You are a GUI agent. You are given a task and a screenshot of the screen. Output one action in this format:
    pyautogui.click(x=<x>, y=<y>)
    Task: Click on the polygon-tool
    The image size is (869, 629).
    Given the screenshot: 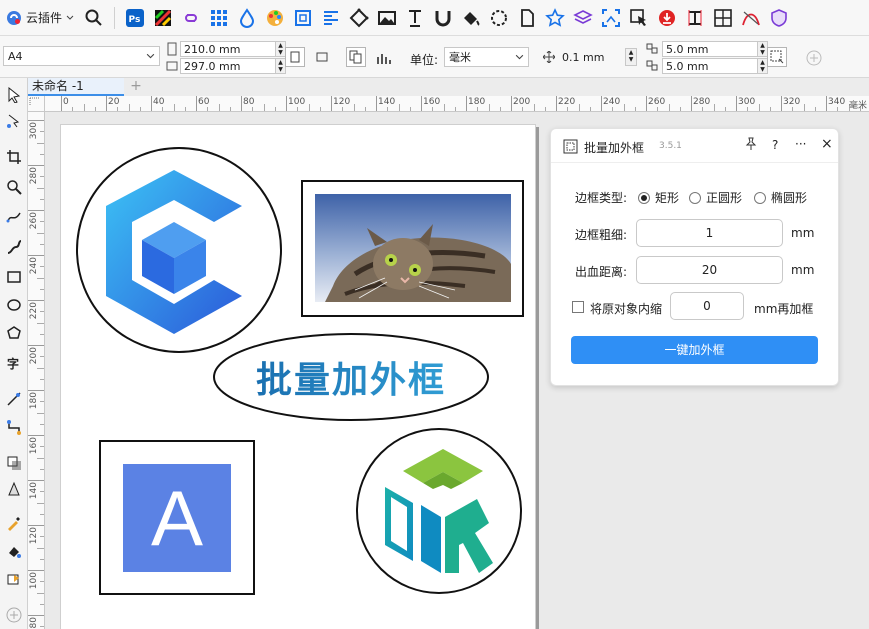 What is the action you would take?
    pyautogui.click(x=14, y=333)
    